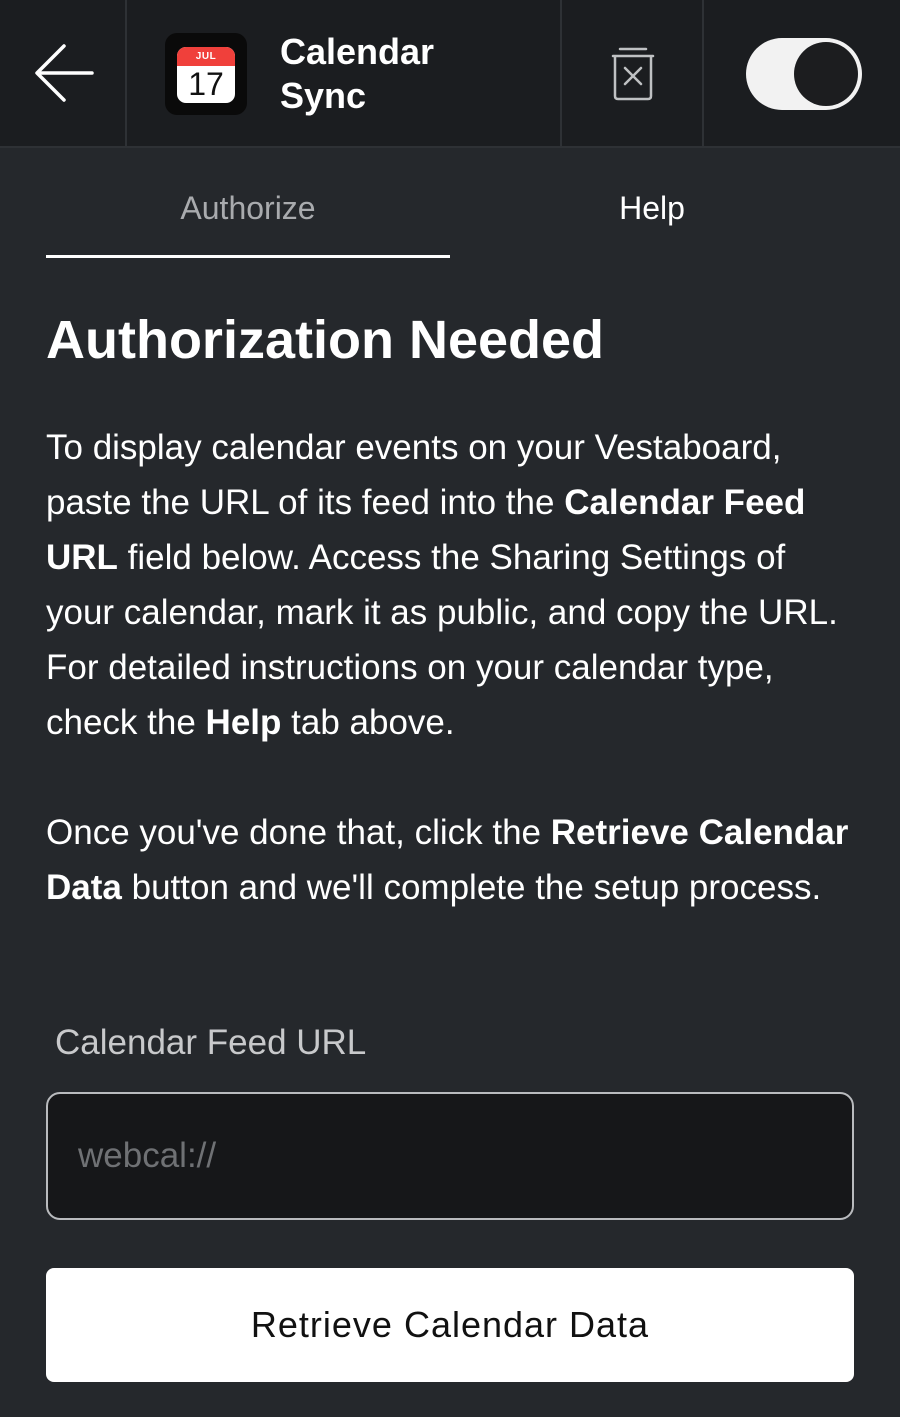 This screenshot has height=1417, width=900. I want to click on toggle-knob, so click(826, 74).